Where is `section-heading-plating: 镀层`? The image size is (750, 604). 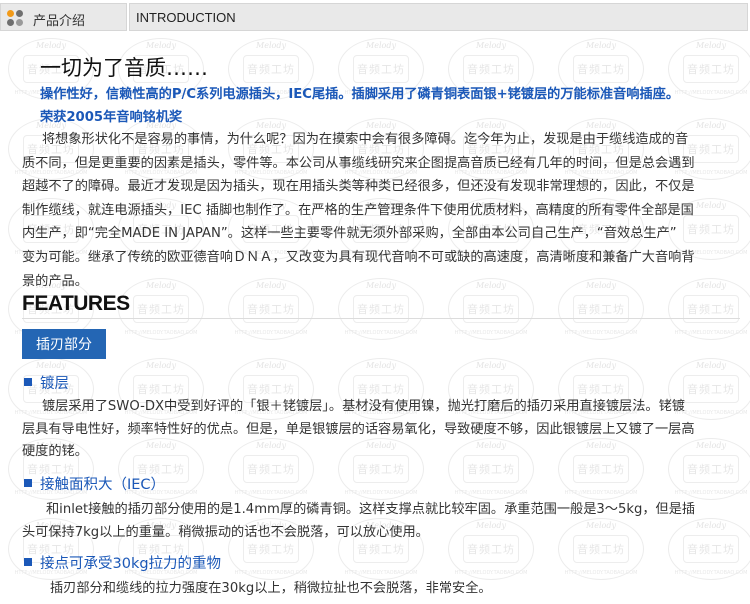 section-heading-plating: 镀层 is located at coordinates (46, 382).